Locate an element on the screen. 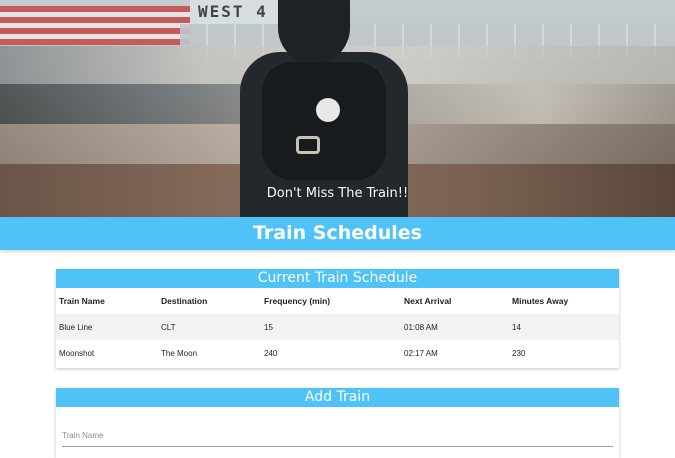  cell-next-arrival: 02:17 AM is located at coordinates (421, 353).